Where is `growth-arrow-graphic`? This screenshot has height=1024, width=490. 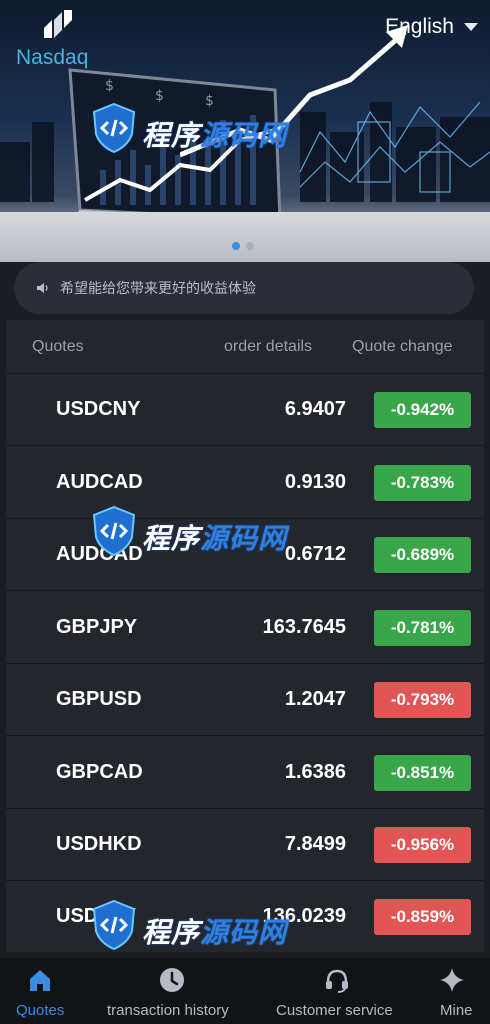
growth-arrow-graphic is located at coordinates (294, 91).